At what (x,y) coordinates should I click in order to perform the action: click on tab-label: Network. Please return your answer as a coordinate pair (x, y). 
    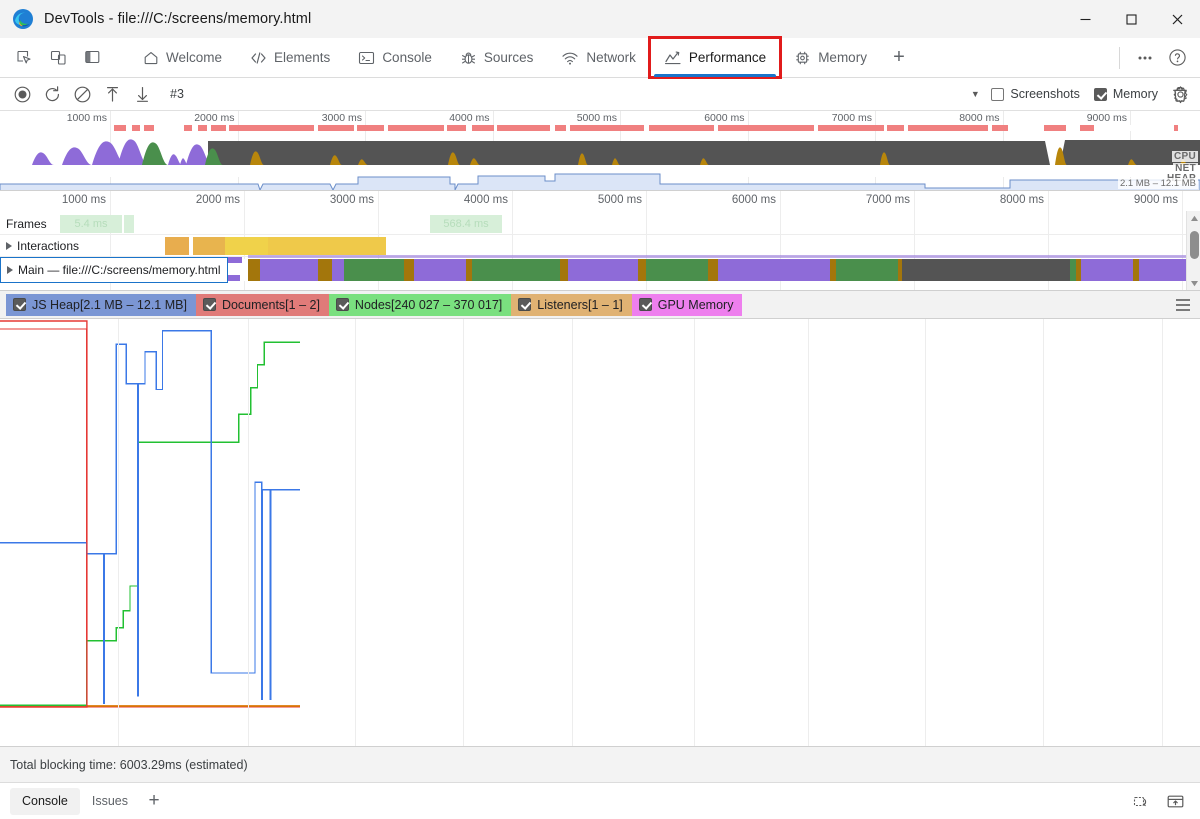
    Looking at the image, I should click on (611, 57).